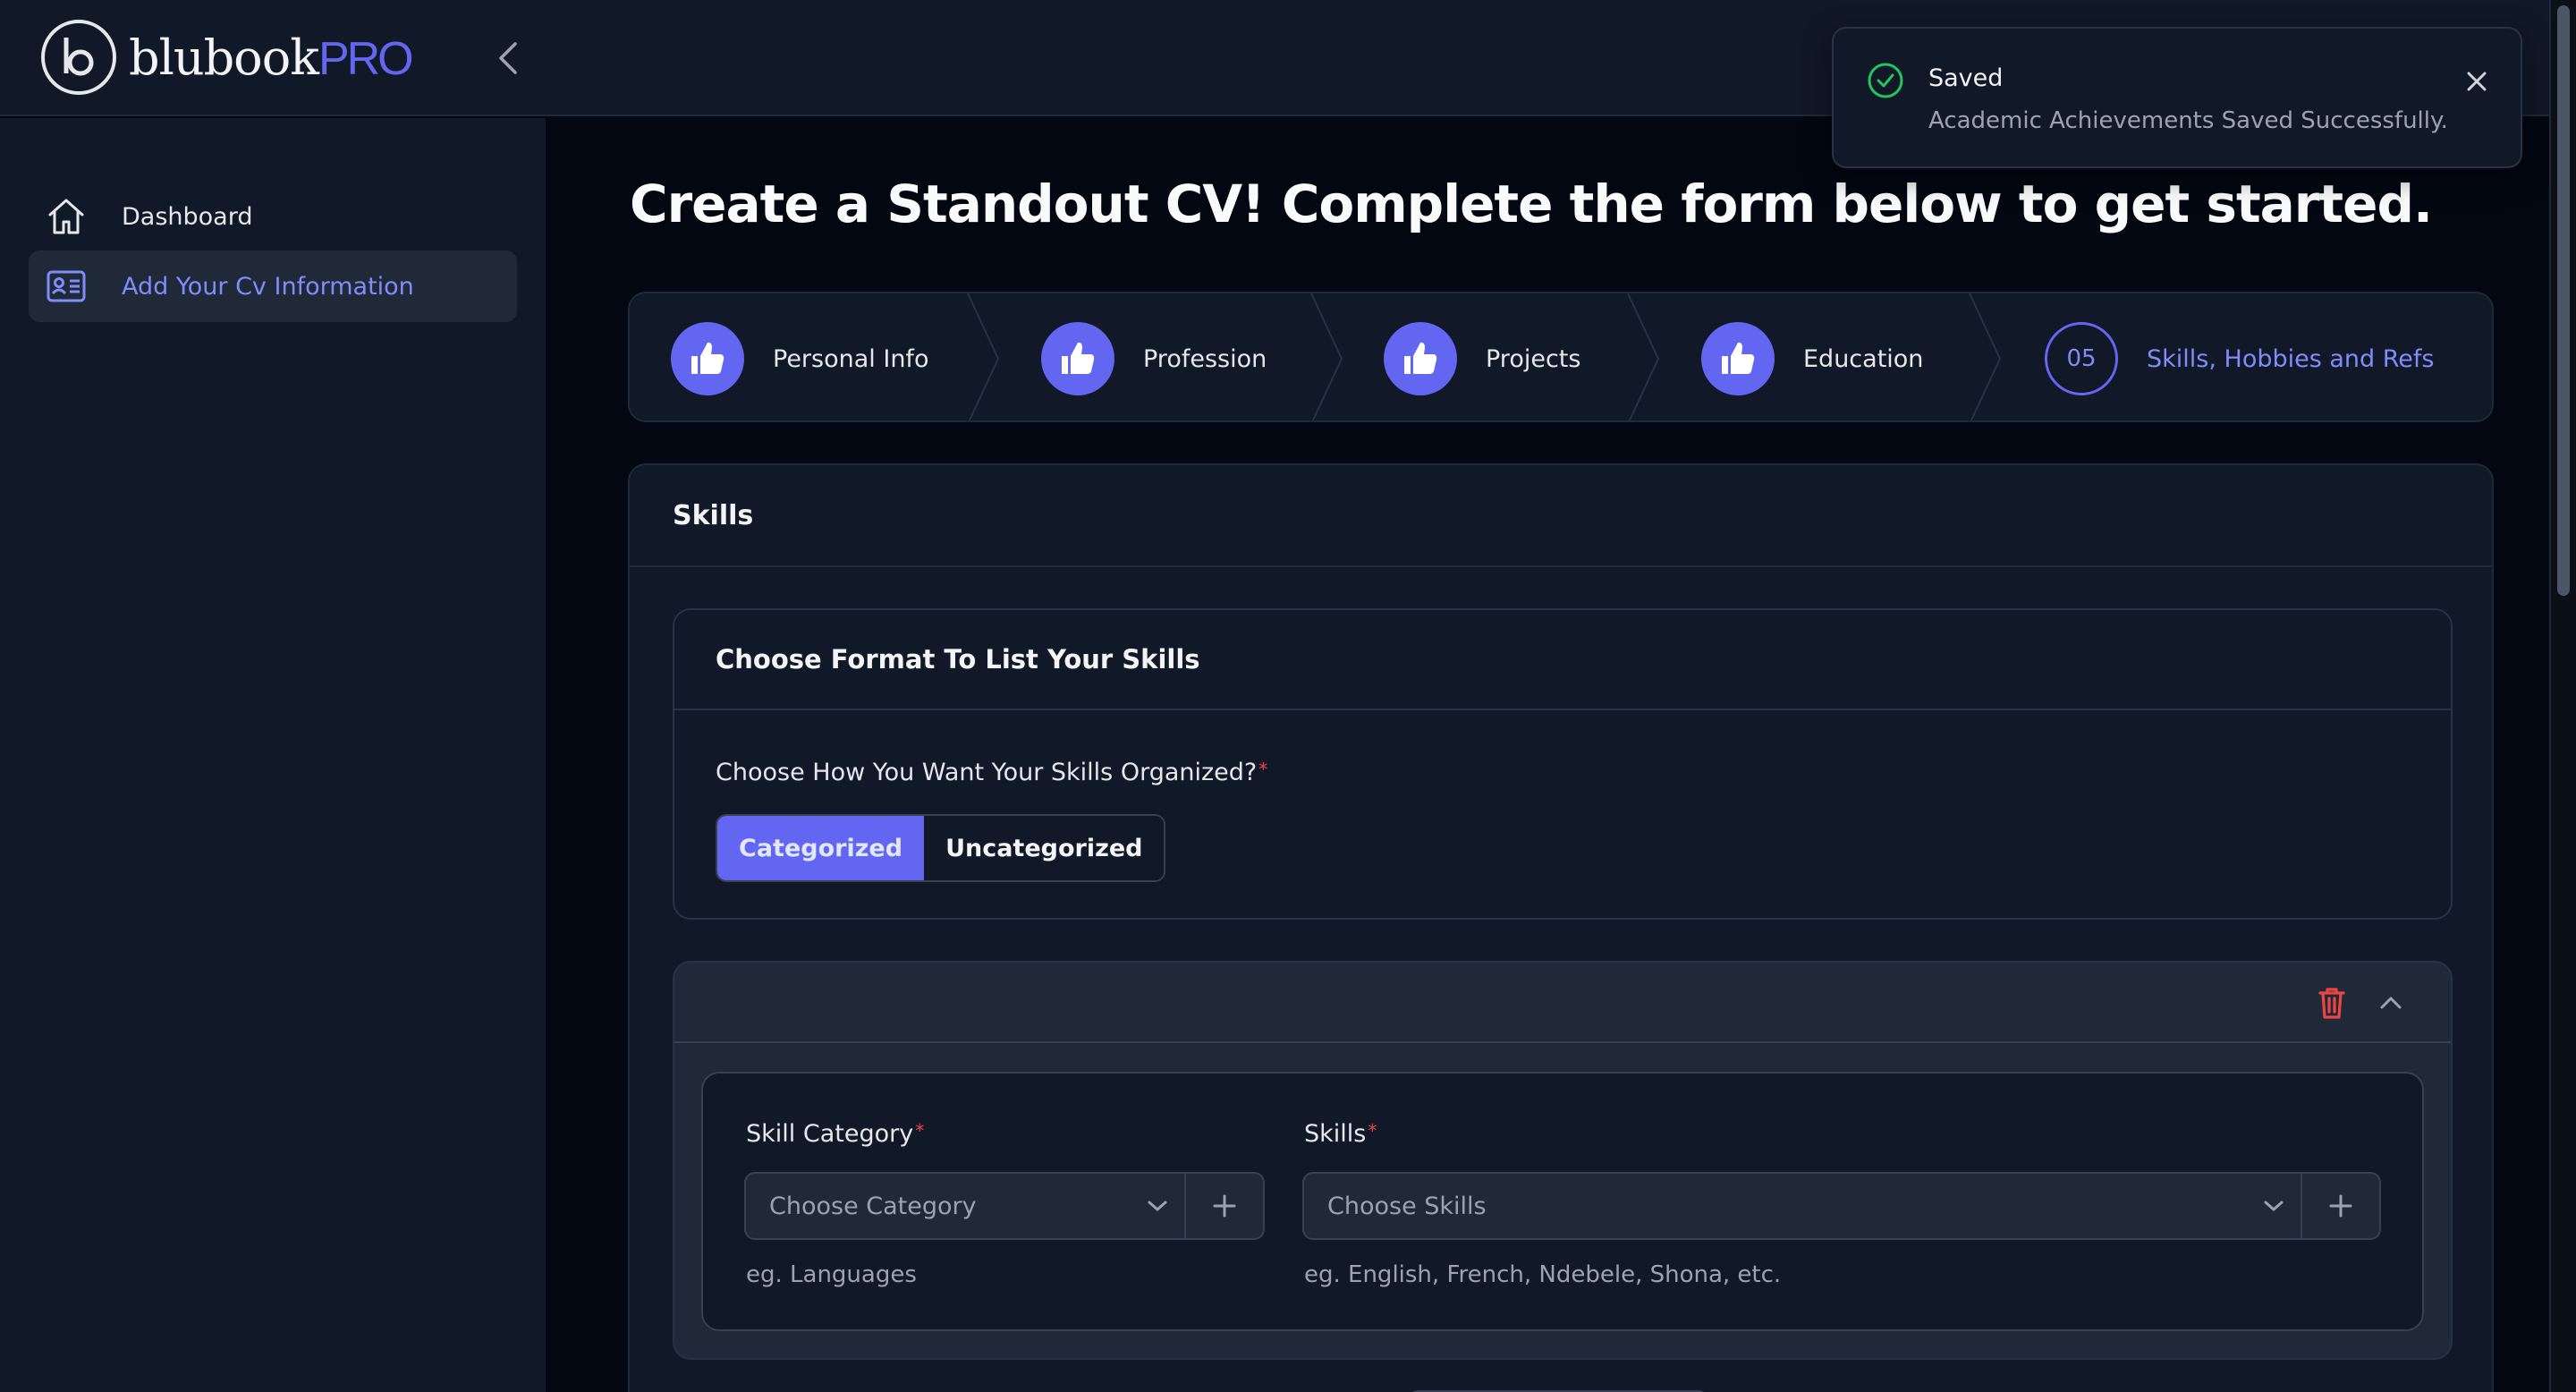  I want to click on skills-card-header: Skills, so click(1561, 516).